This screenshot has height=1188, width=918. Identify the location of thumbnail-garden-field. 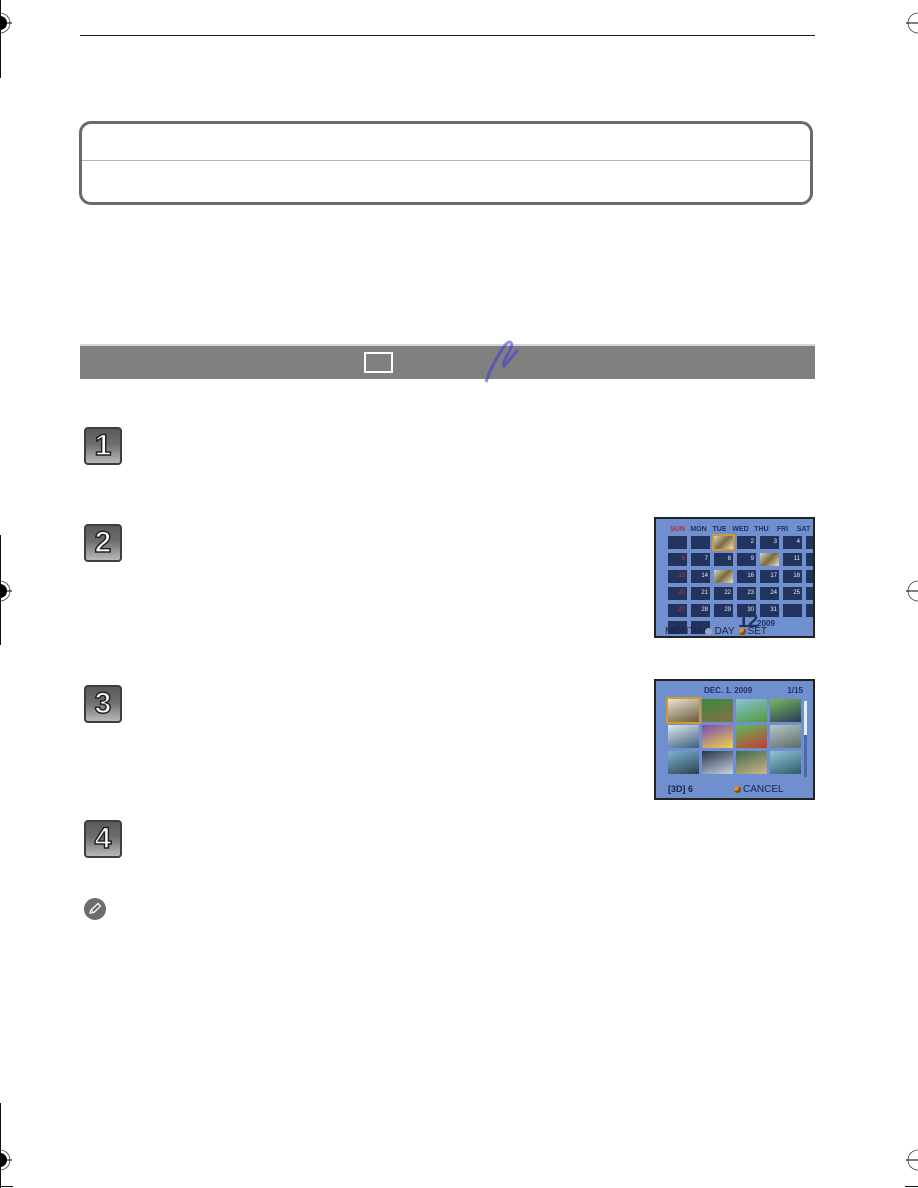
(751, 710).